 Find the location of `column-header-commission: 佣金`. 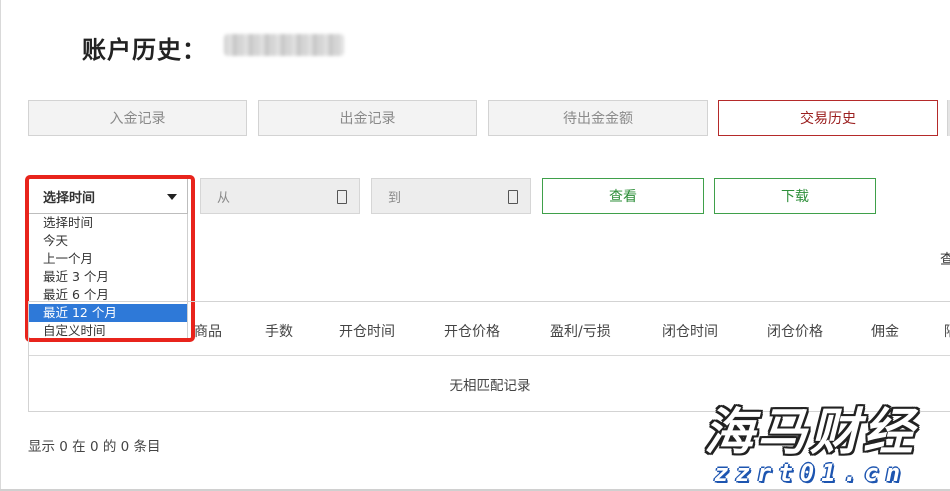

column-header-commission: 佣金 is located at coordinates (885, 331).